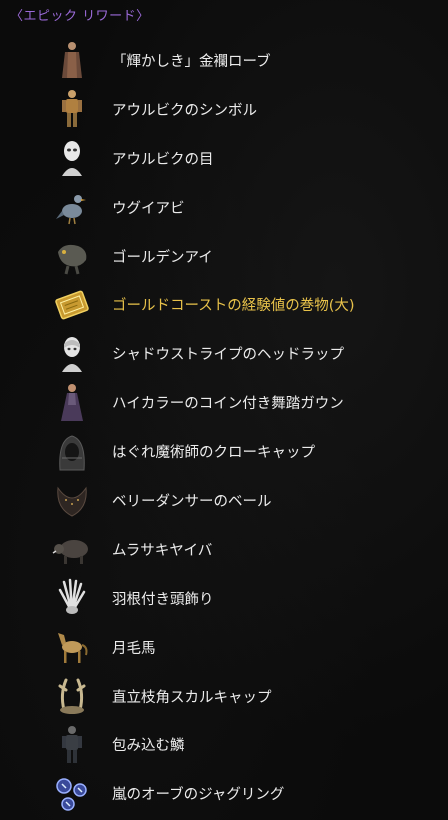 This screenshot has height=820, width=448. What do you see at coordinates (191, 61) in the screenshot?
I see `item-label: 「輝かしき」金襴ローブ` at bounding box center [191, 61].